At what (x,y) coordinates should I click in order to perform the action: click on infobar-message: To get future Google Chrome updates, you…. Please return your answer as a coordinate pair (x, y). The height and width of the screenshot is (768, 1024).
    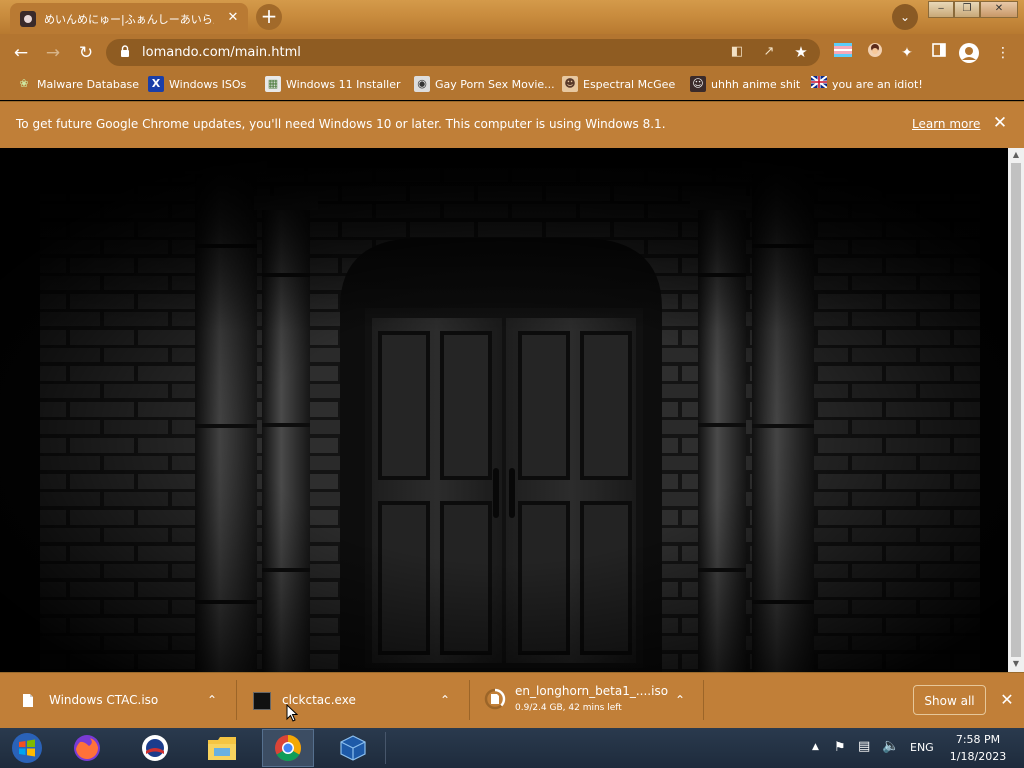
    Looking at the image, I should click on (341, 124).